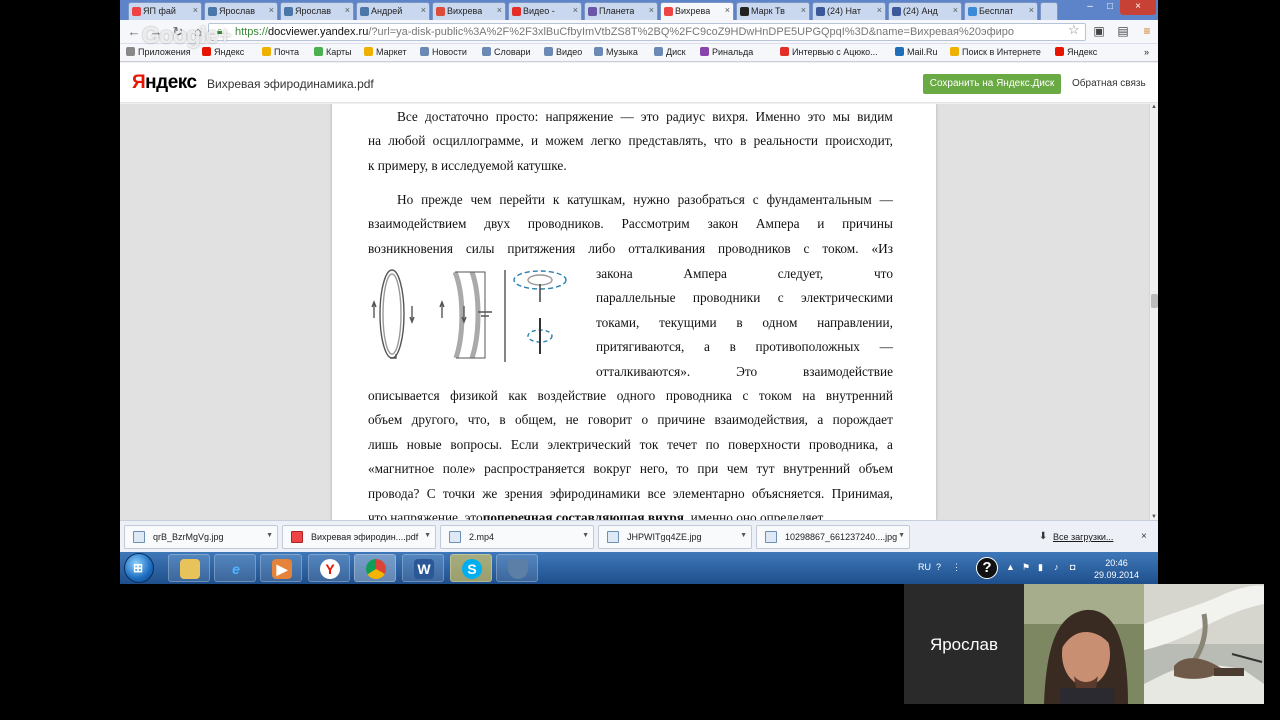 This screenshot has height=720, width=1280. I want to click on download-item: Вихревая эфиродин....pdf ▼, so click(359, 537).